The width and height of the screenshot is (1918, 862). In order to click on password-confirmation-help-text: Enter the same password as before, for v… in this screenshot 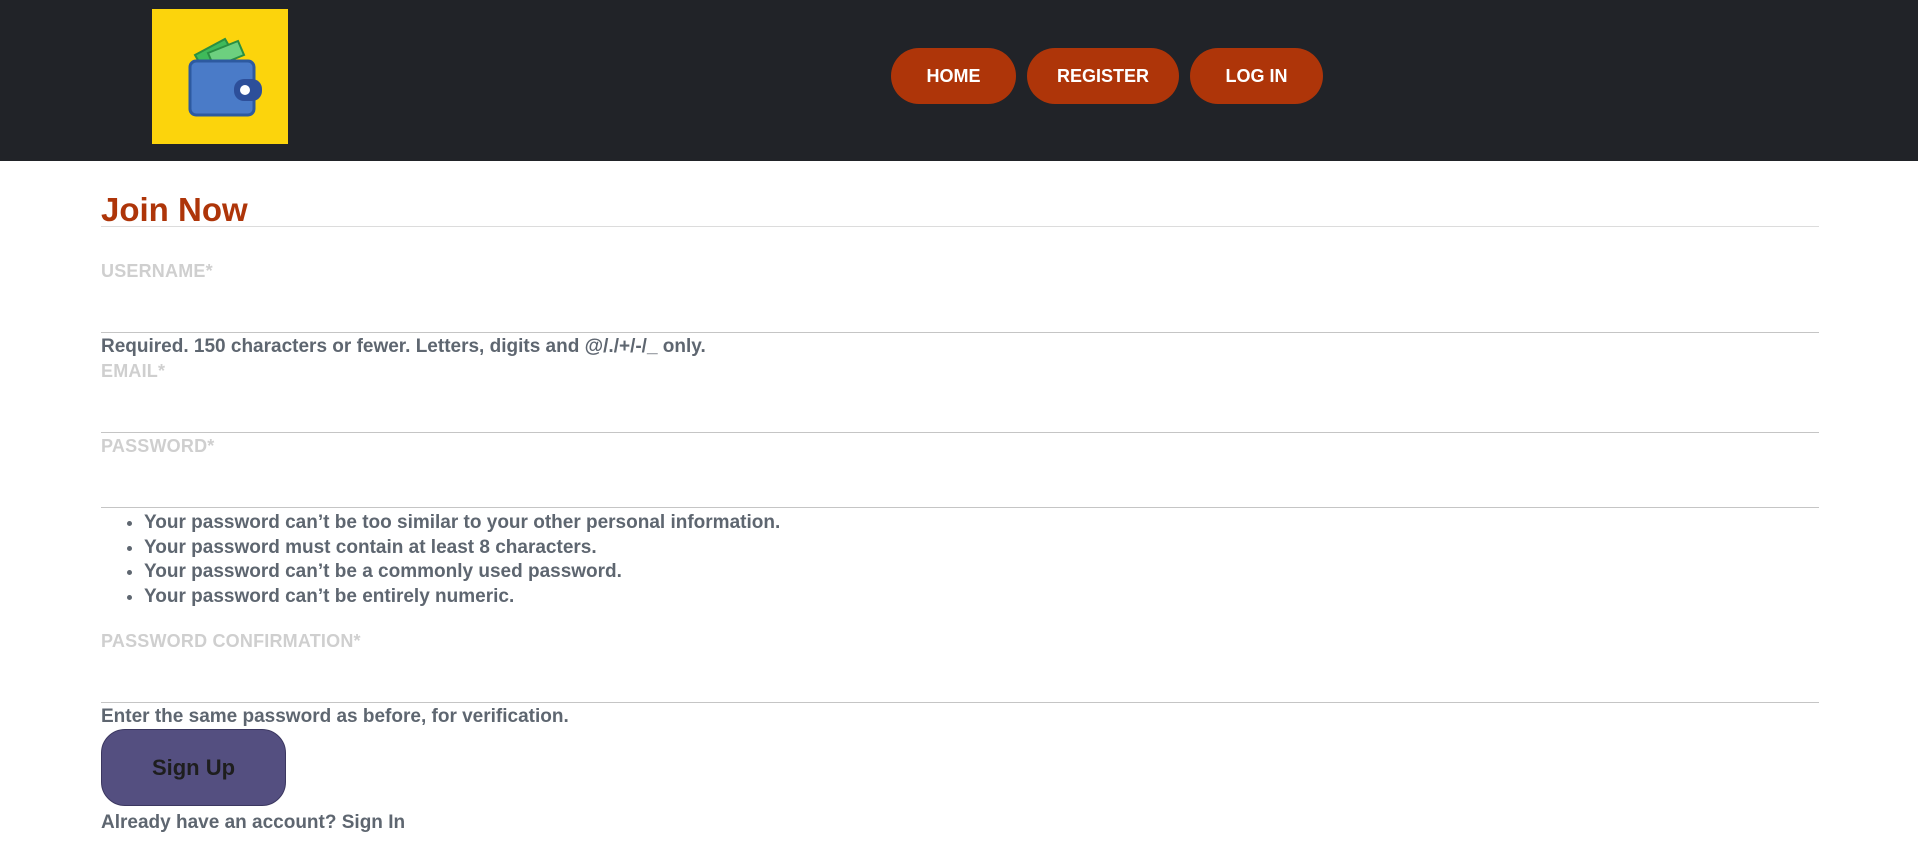, I will do `click(335, 716)`.